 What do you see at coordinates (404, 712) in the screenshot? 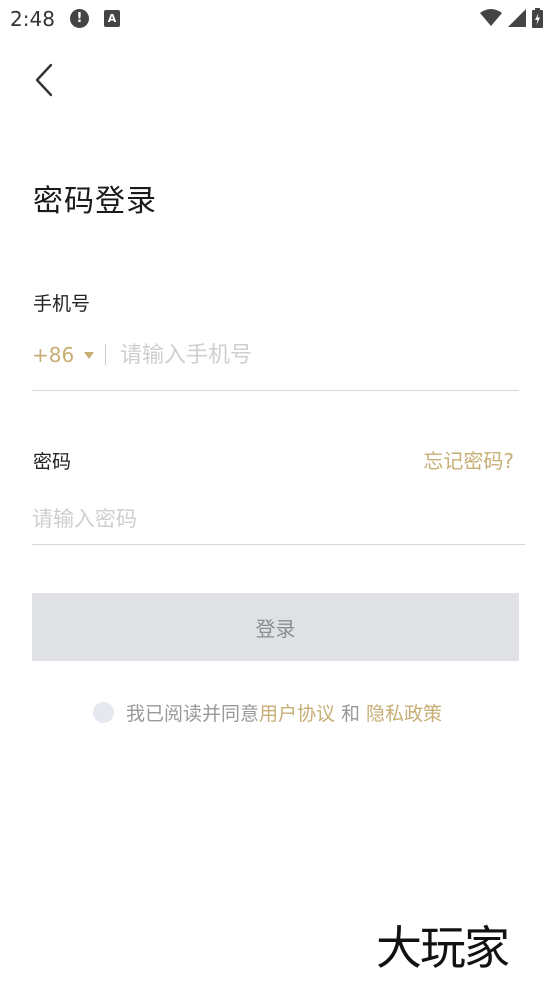
I see `privacy-policy-link: 隐私政策` at bounding box center [404, 712].